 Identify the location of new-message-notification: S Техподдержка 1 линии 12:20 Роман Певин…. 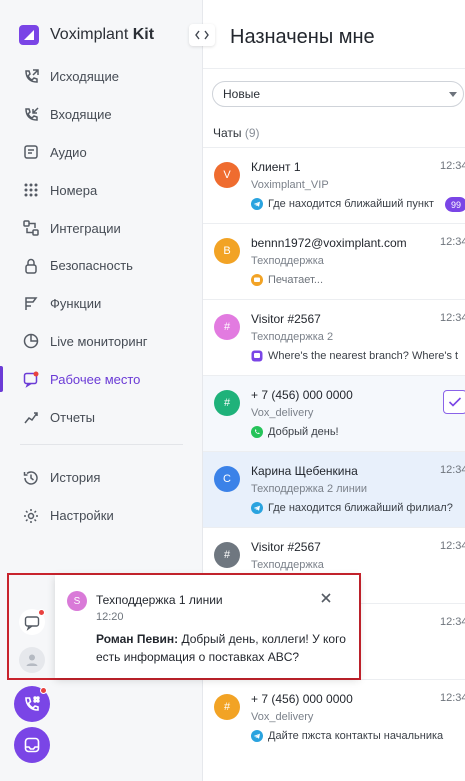
(207, 626).